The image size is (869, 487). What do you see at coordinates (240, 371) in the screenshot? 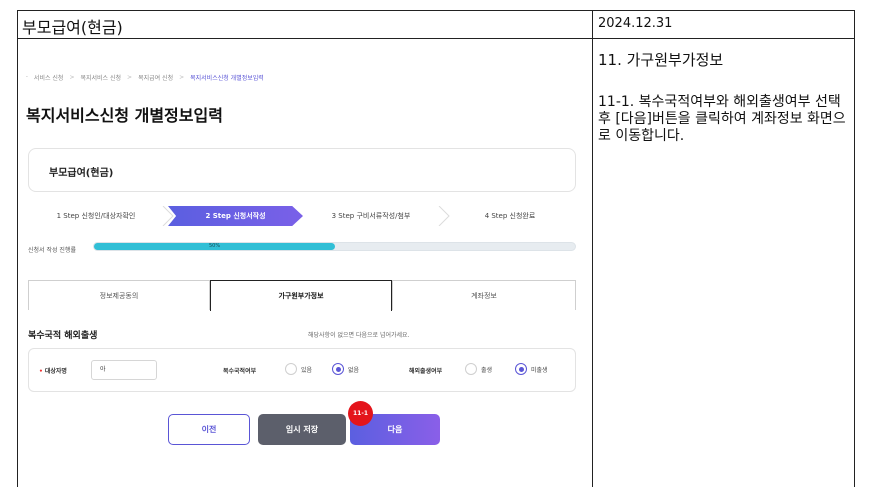
I see `dual-nationality-label: 복수국적여부` at bounding box center [240, 371].